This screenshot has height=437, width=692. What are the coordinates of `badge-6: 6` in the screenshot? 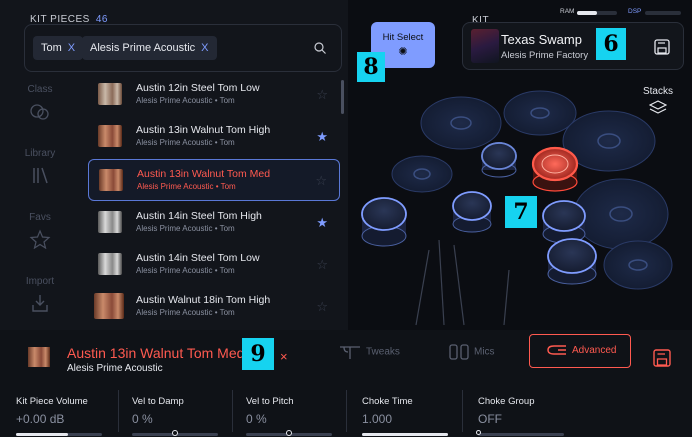 It's located at (611, 44).